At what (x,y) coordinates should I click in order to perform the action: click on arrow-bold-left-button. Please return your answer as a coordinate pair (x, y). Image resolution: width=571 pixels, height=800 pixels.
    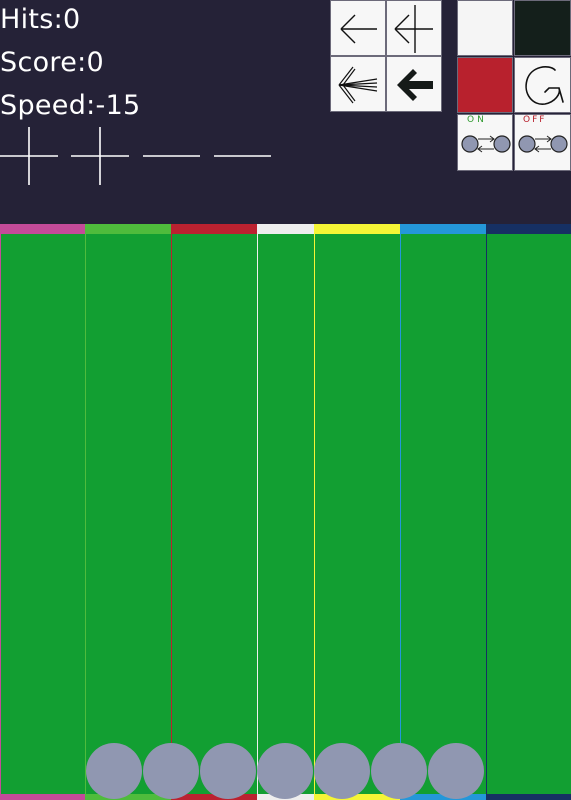
    Looking at the image, I should click on (414, 84).